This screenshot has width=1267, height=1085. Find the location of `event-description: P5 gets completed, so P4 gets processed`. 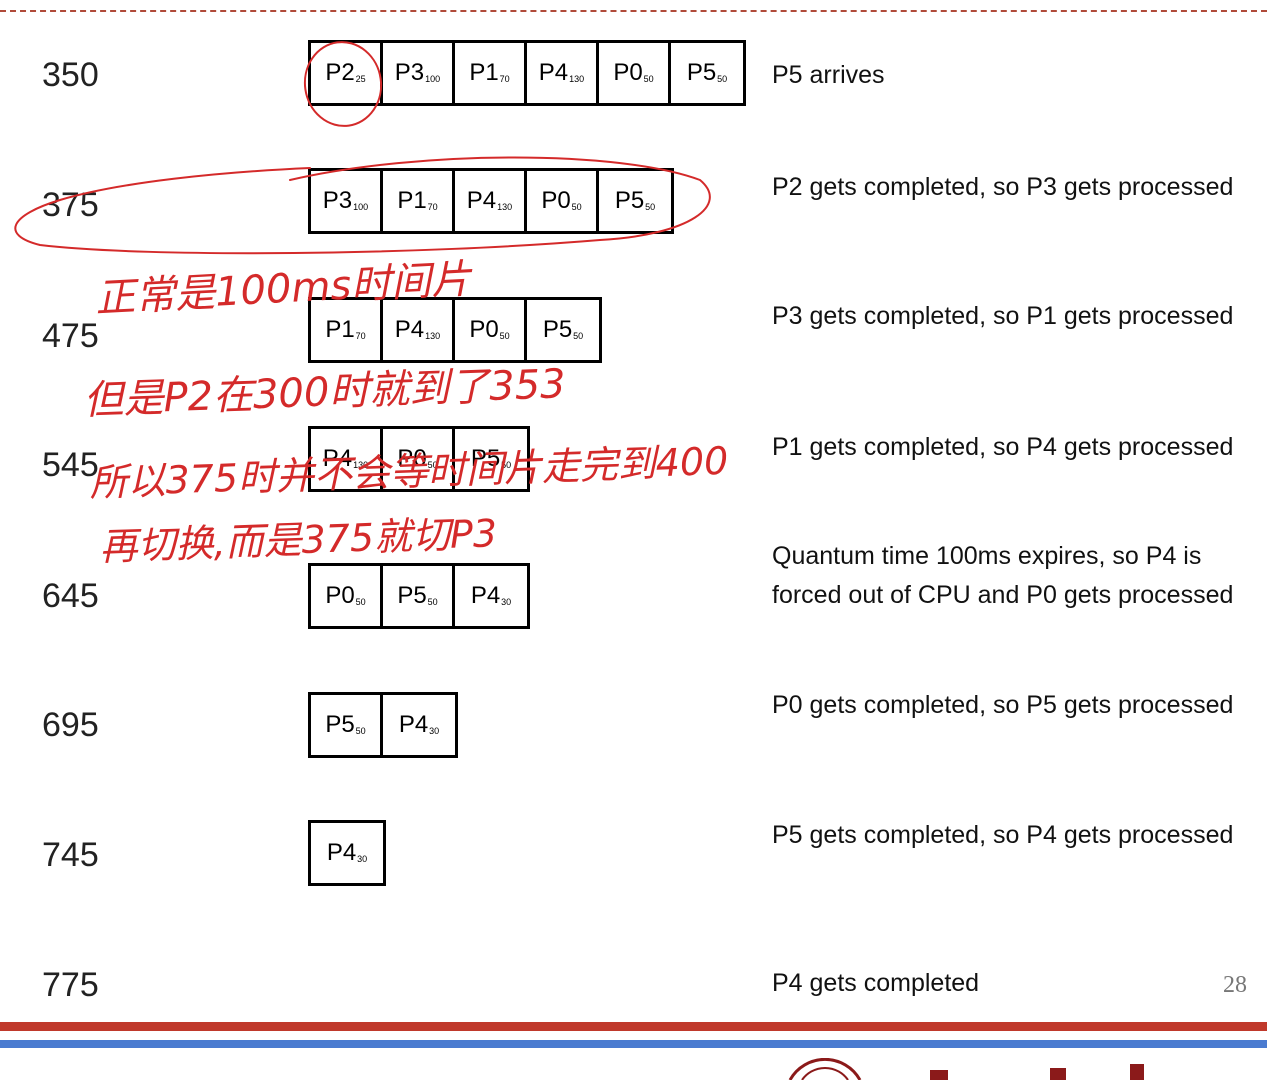

event-description: P5 gets completed, so P4 gets processed is located at coordinates (1003, 835).